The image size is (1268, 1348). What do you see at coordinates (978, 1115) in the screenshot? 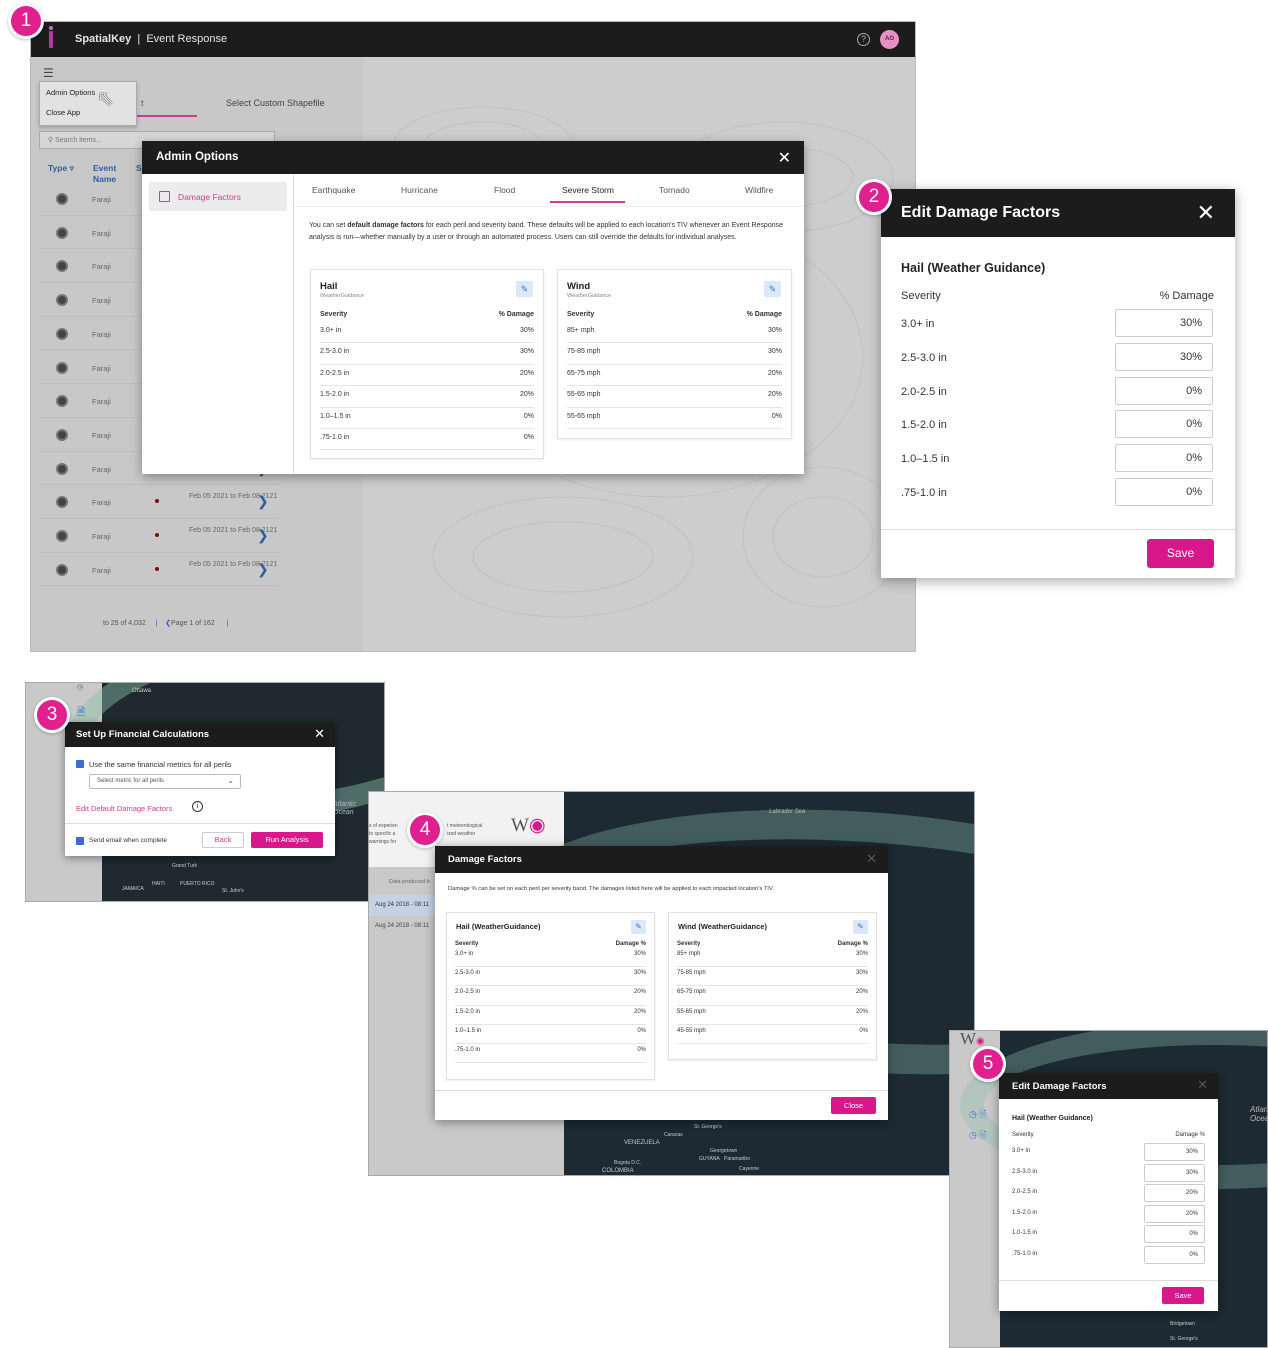
I see `history-icon: ◷ 🗎` at bounding box center [978, 1115].